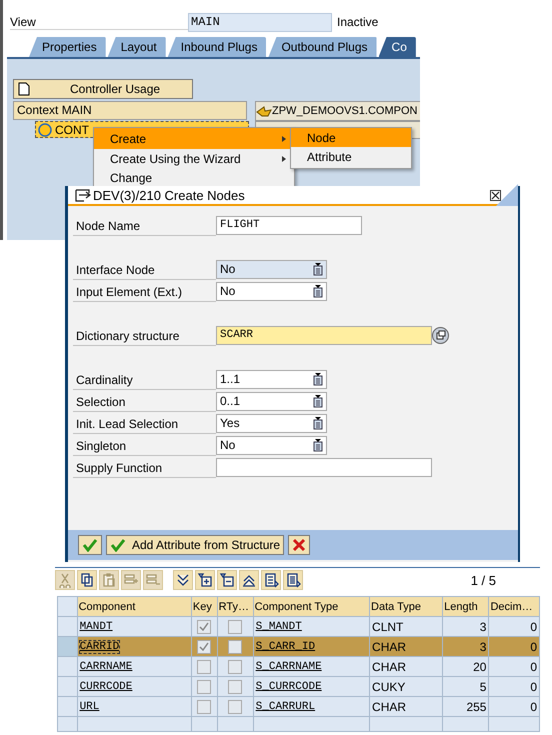 Image resolution: width=552 pixels, height=735 pixels. I want to click on table-cell: CLNT, so click(406, 626).